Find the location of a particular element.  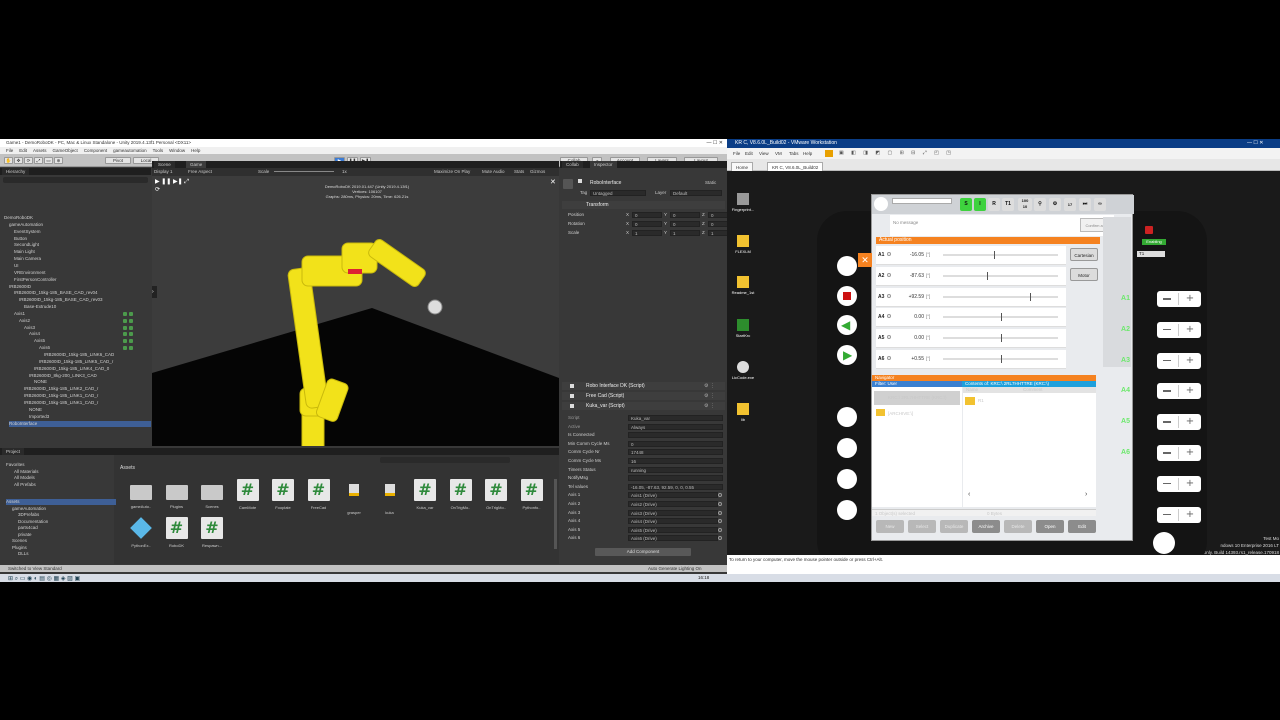

hierarchy-item: IRB2600ID_15kg-185_LINK4_CAD_0 is located at coordinates (71, 369).